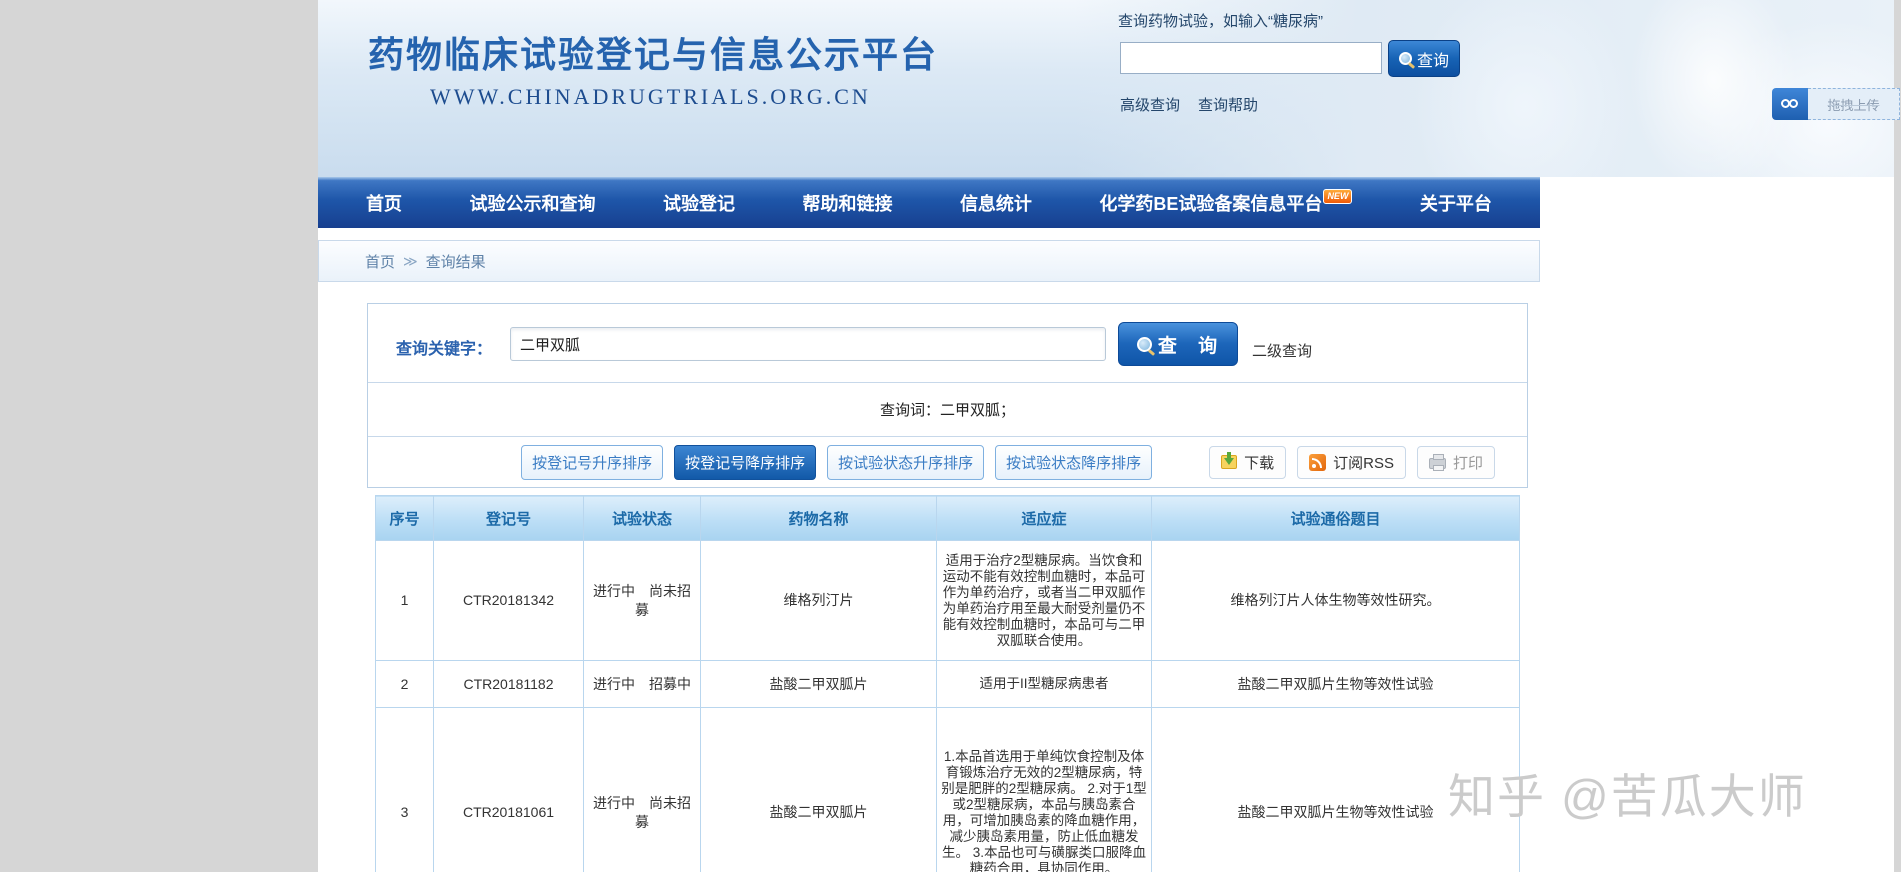 The image size is (1901, 872). I want to click on cell-drug: 维格列汀片, so click(818, 600).